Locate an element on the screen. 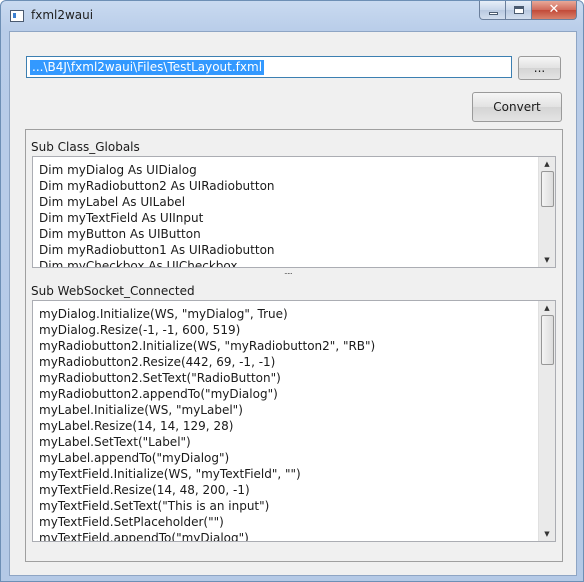 The width and height of the screenshot is (584, 582). caption-buttons: ✕ is located at coordinates (528, 11).